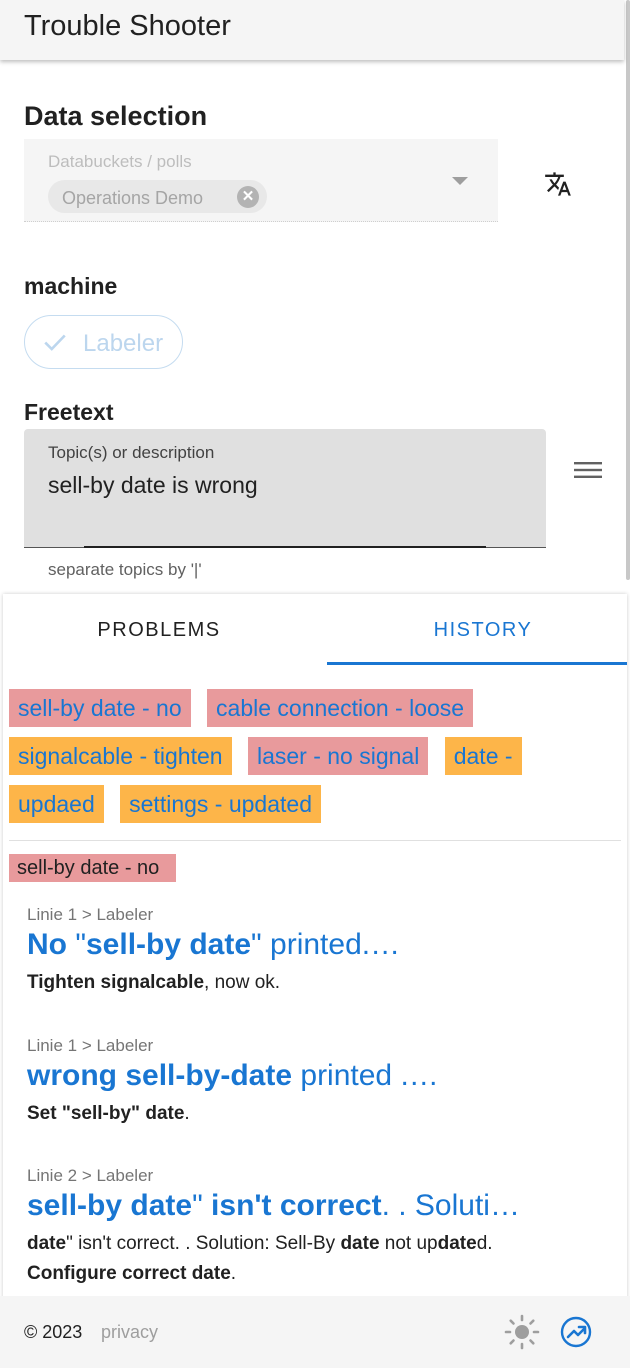 Image resolution: width=630 pixels, height=1368 pixels. Describe the element at coordinates (285, 547) in the screenshot. I see `focus-underline` at that location.